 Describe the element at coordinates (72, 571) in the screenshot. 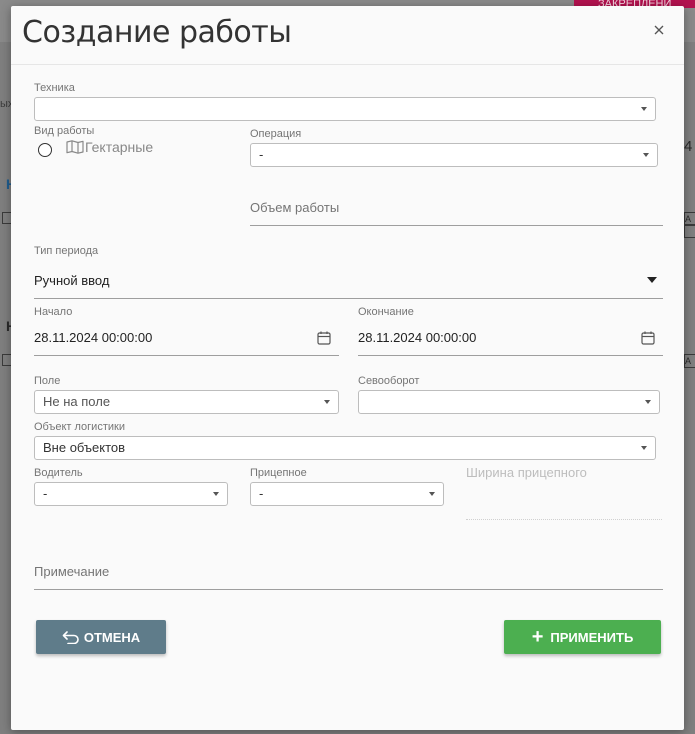

I see `primechanie-placeholder: Примечание` at that location.